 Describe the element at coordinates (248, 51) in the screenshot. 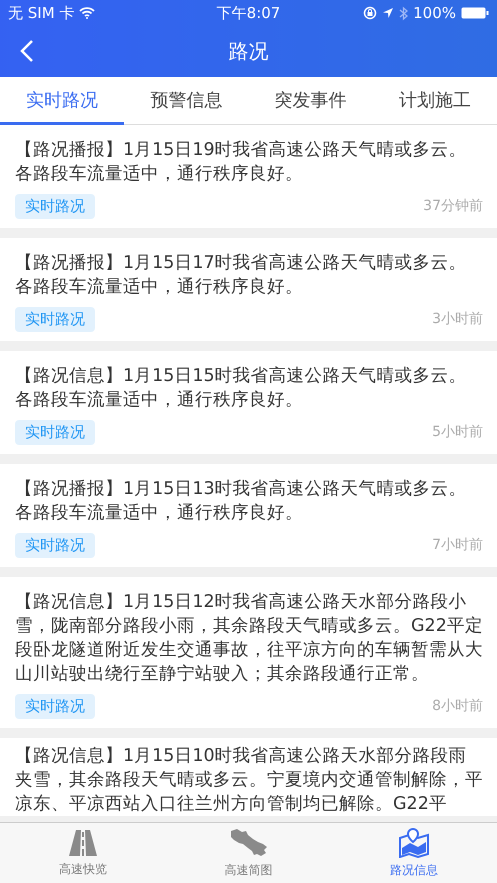

I see `page-title: 路况` at that location.